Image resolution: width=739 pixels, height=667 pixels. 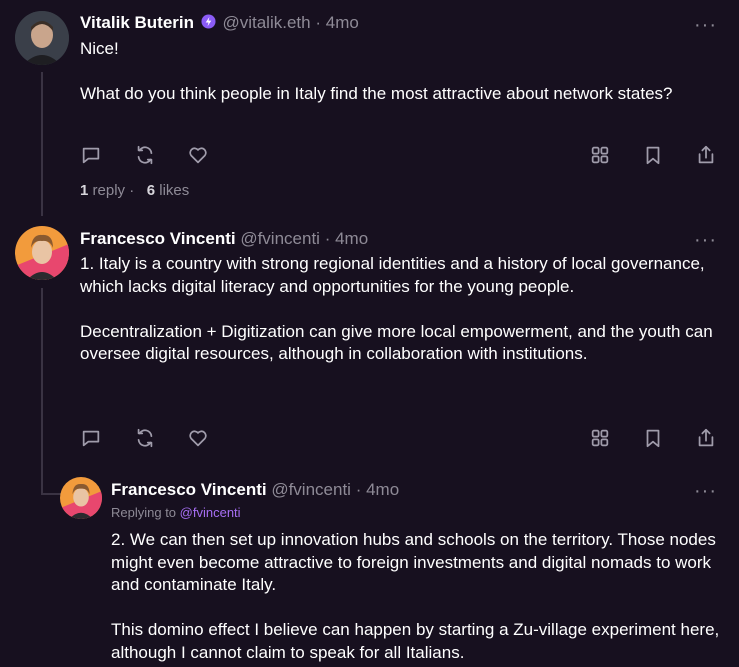 I want to click on like-count: 6, so click(x=151, y=190).